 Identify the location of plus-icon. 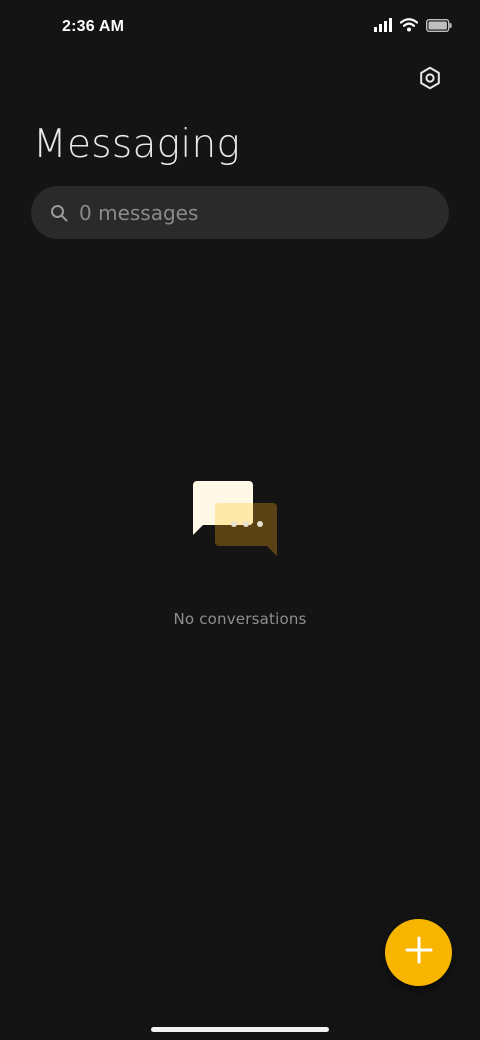
(419, 952).